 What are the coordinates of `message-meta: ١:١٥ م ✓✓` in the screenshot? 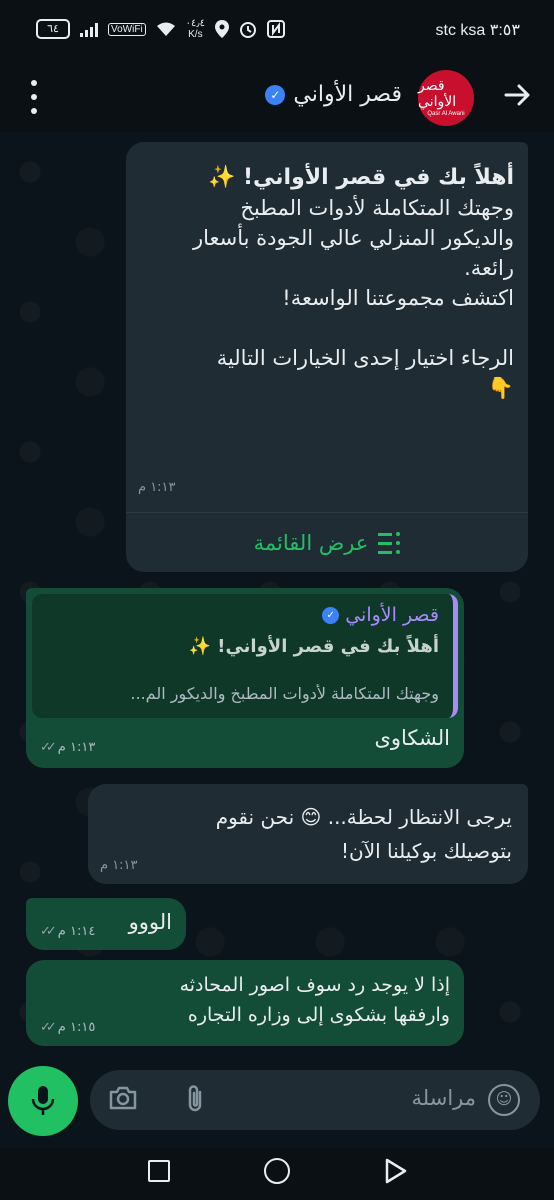 It's located at (67, 1027).